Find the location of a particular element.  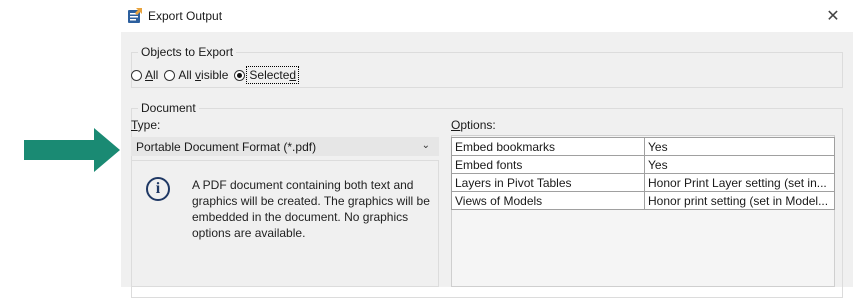

radio-selected: Selecte d is located at coordinates (267, 75).